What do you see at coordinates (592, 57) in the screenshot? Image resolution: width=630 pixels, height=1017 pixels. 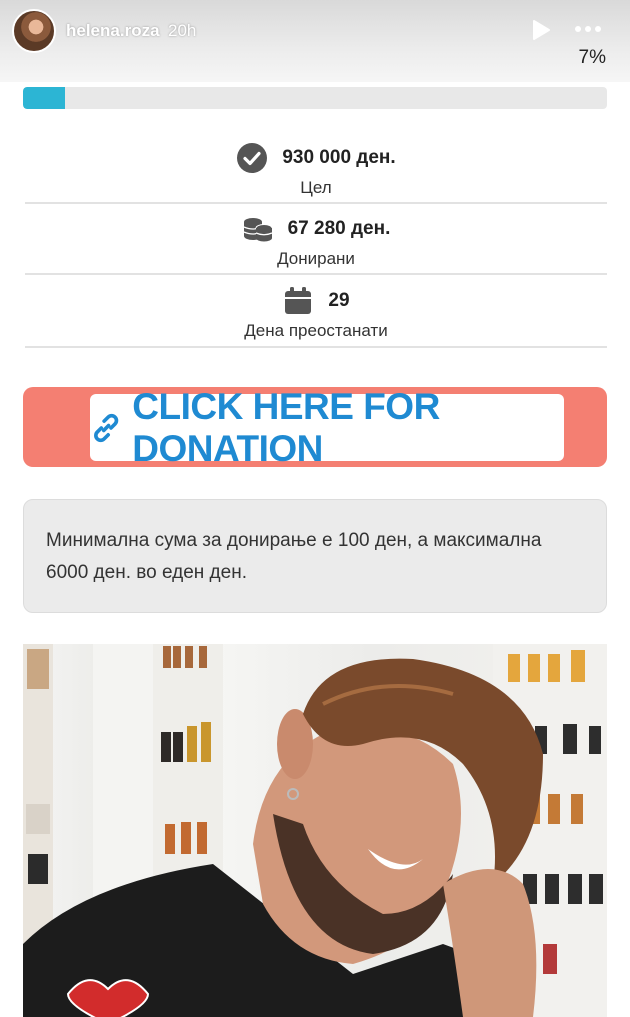 I see `story-progress-text: 7%` at bounding box center [592, 57].